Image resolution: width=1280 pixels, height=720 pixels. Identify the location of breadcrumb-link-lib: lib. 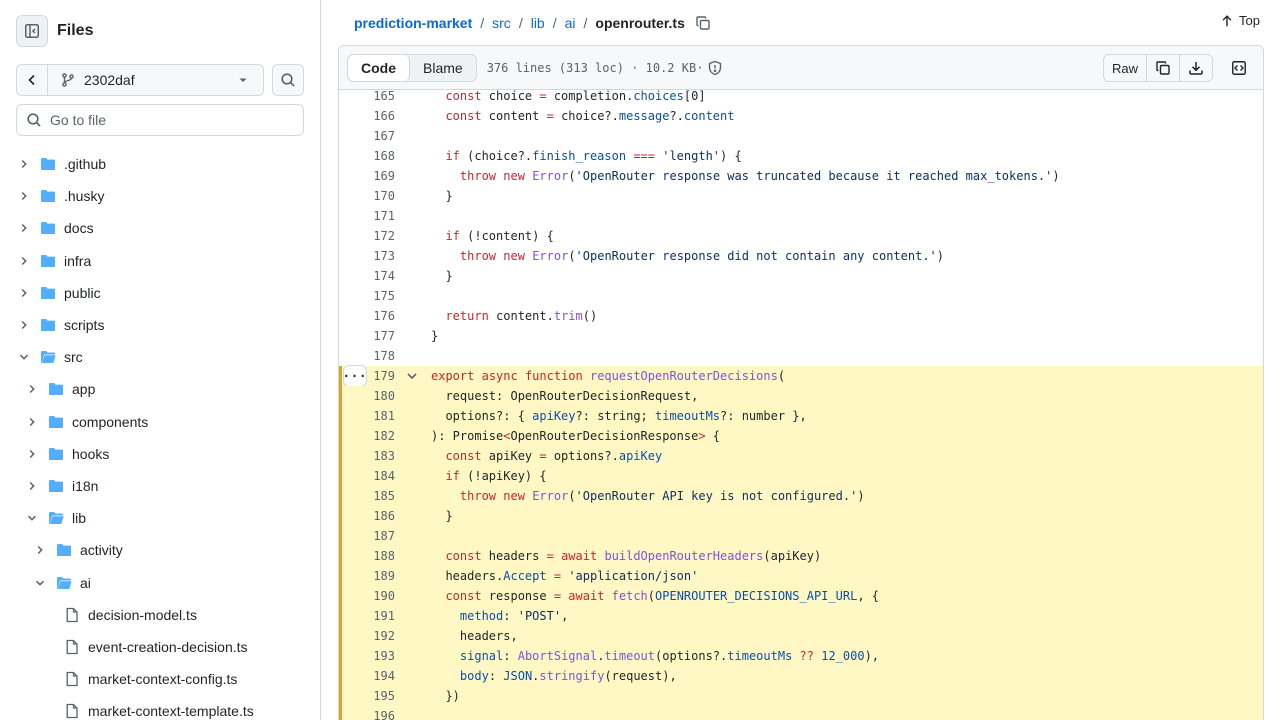
(538, 23).